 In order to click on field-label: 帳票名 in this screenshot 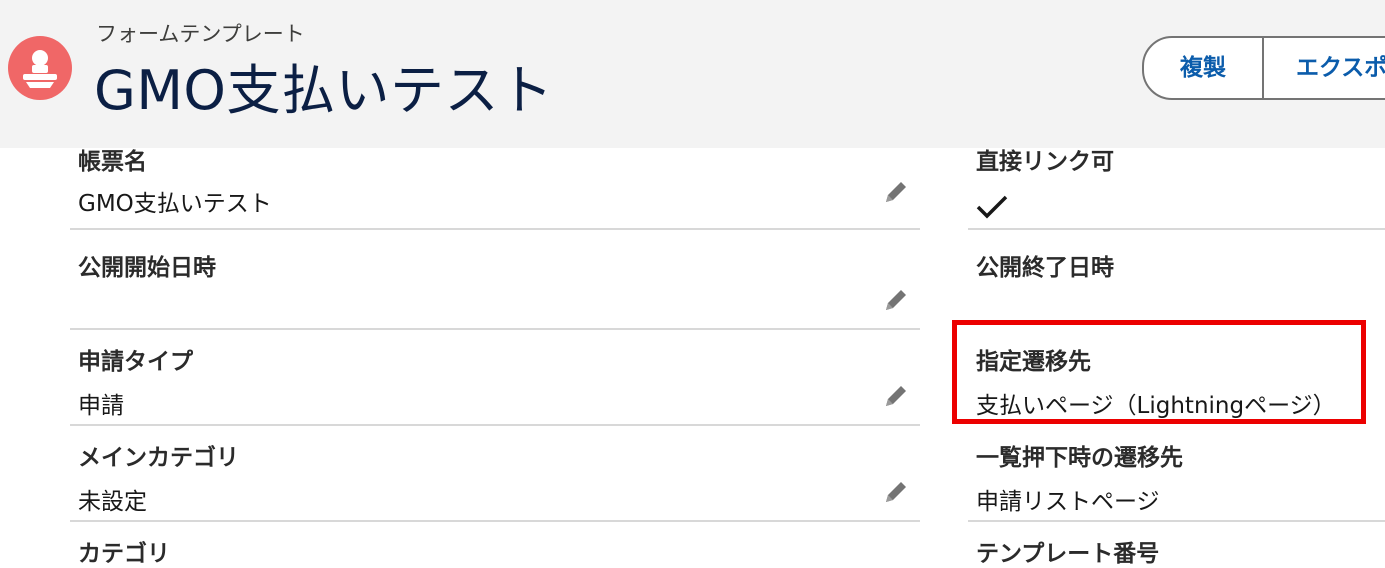, I will do `click(112, 162)`.